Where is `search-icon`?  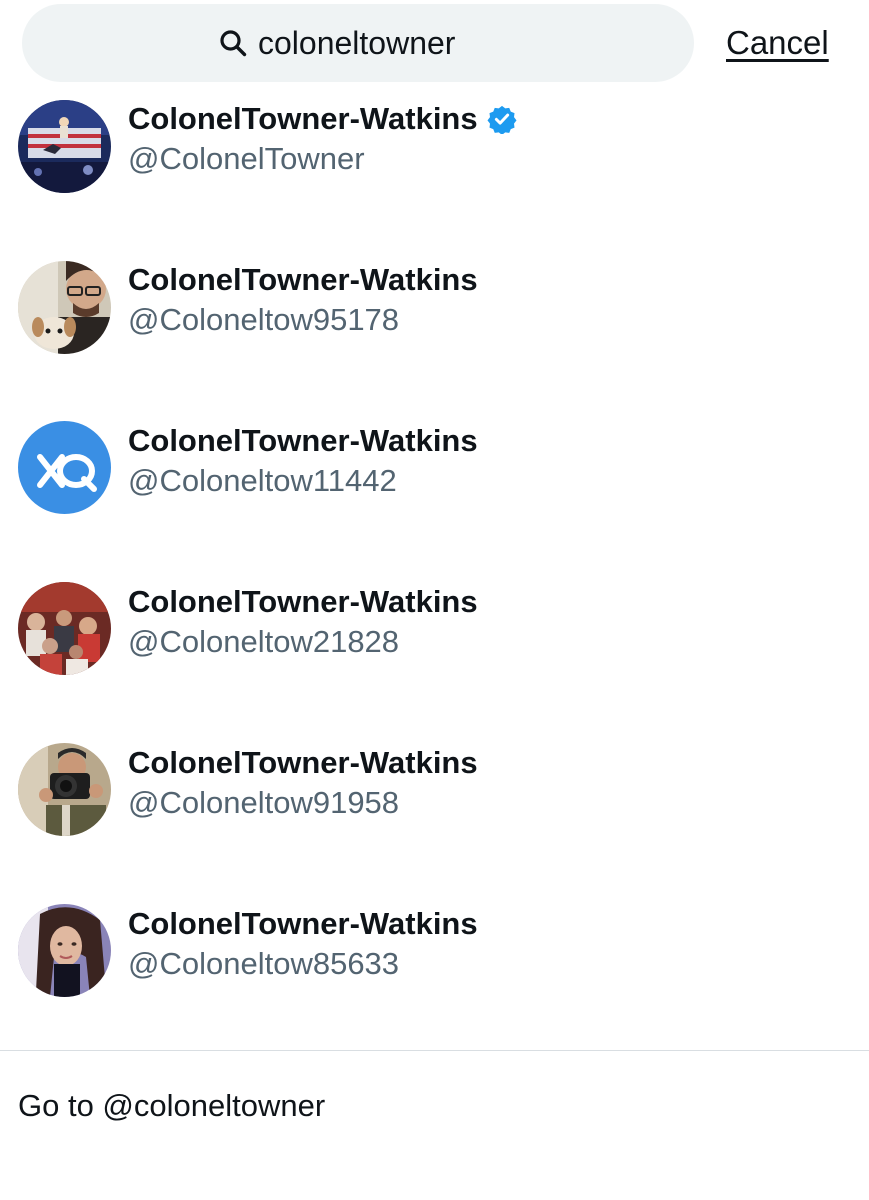
search-icon is located at coordinates (233, 43).